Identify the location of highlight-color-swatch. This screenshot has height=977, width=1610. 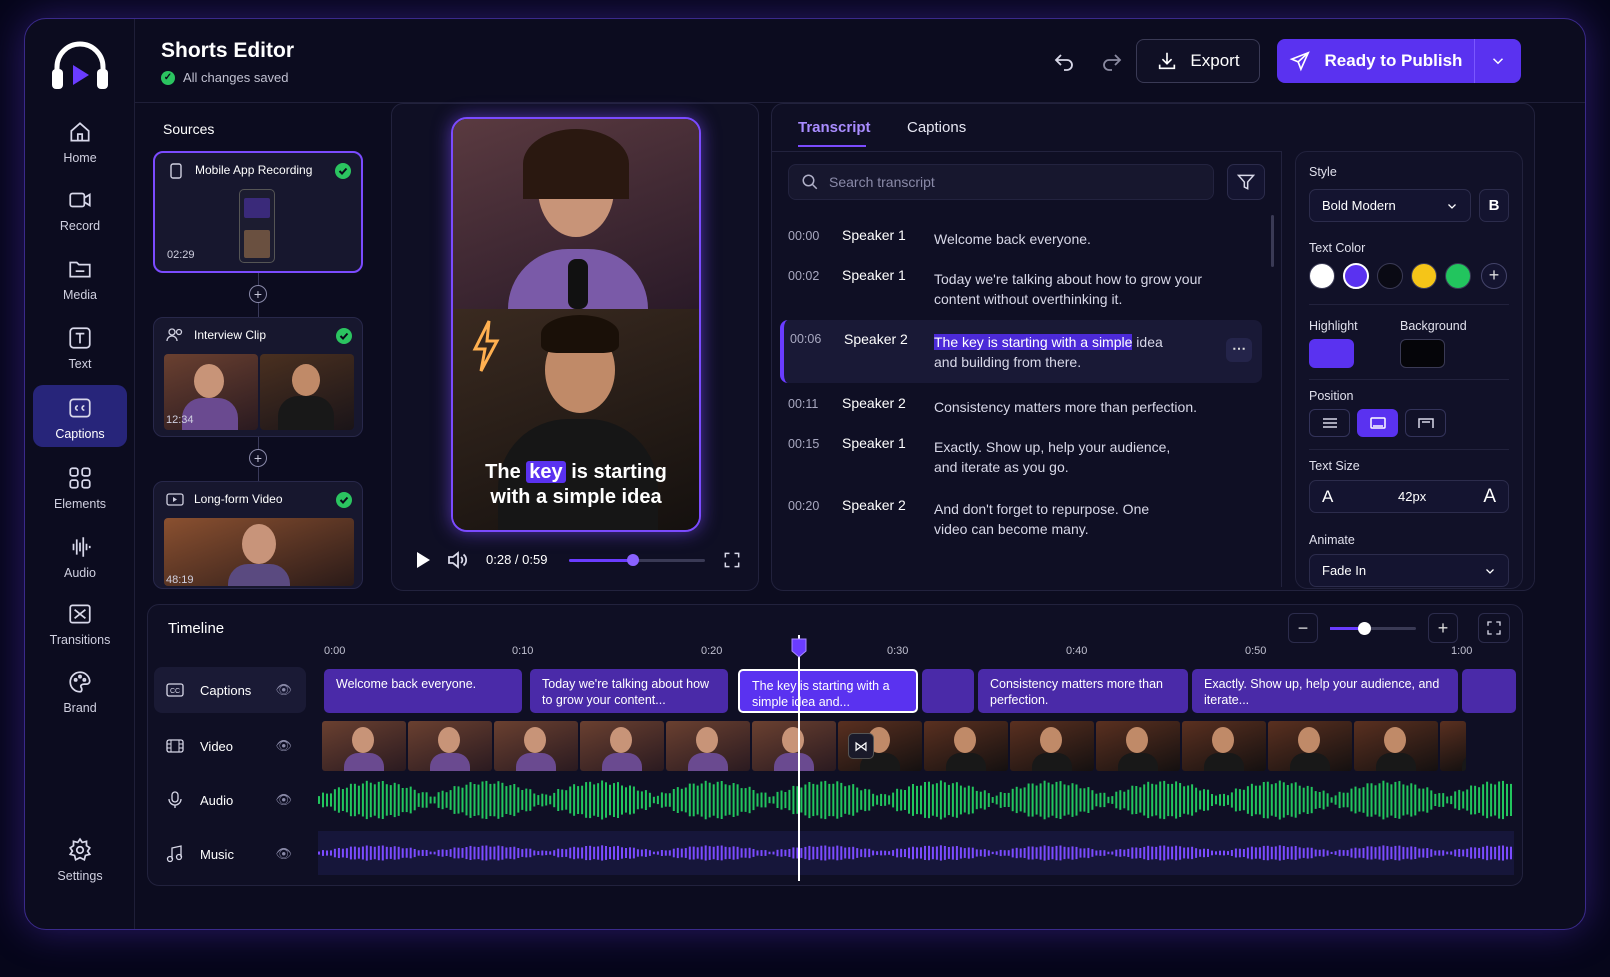
(1331, 353).